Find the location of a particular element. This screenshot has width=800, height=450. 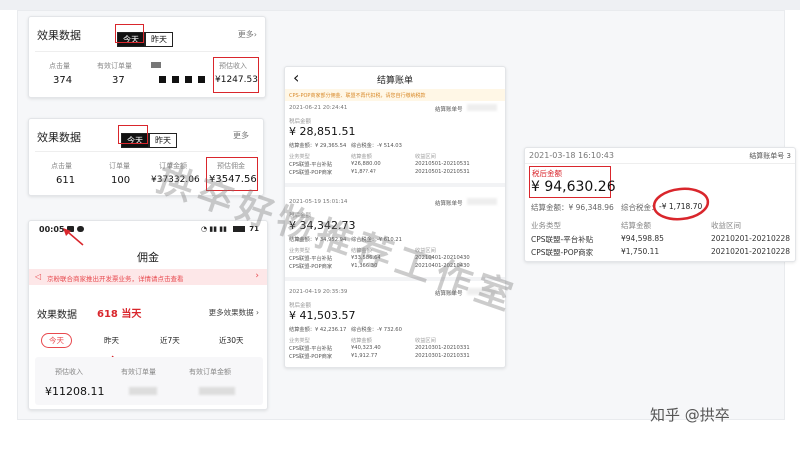

entry-date: 2021-06-21 20:24:41 is located at coordinates (318, 108).